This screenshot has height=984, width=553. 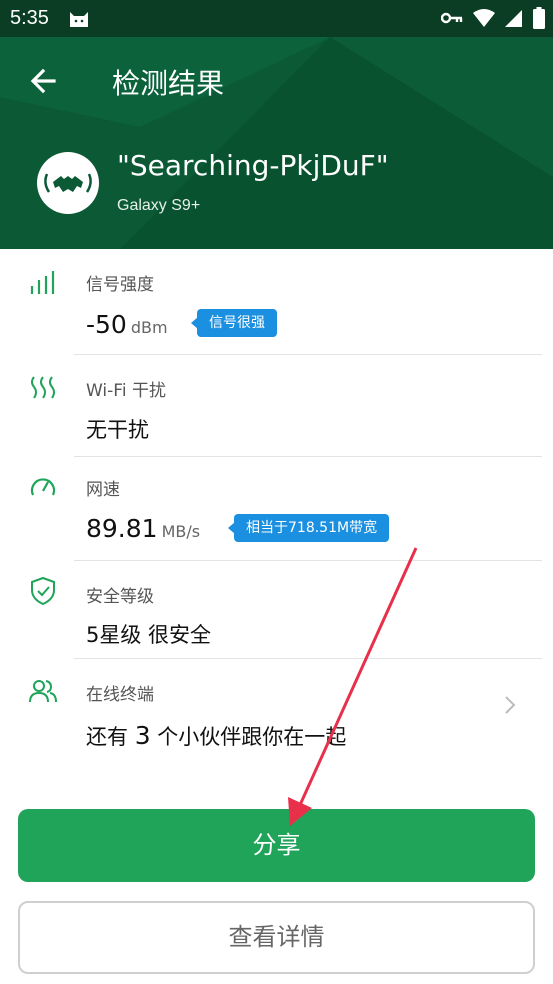 I want to click on security-label: 安全等级, so click(x=120, y=597).